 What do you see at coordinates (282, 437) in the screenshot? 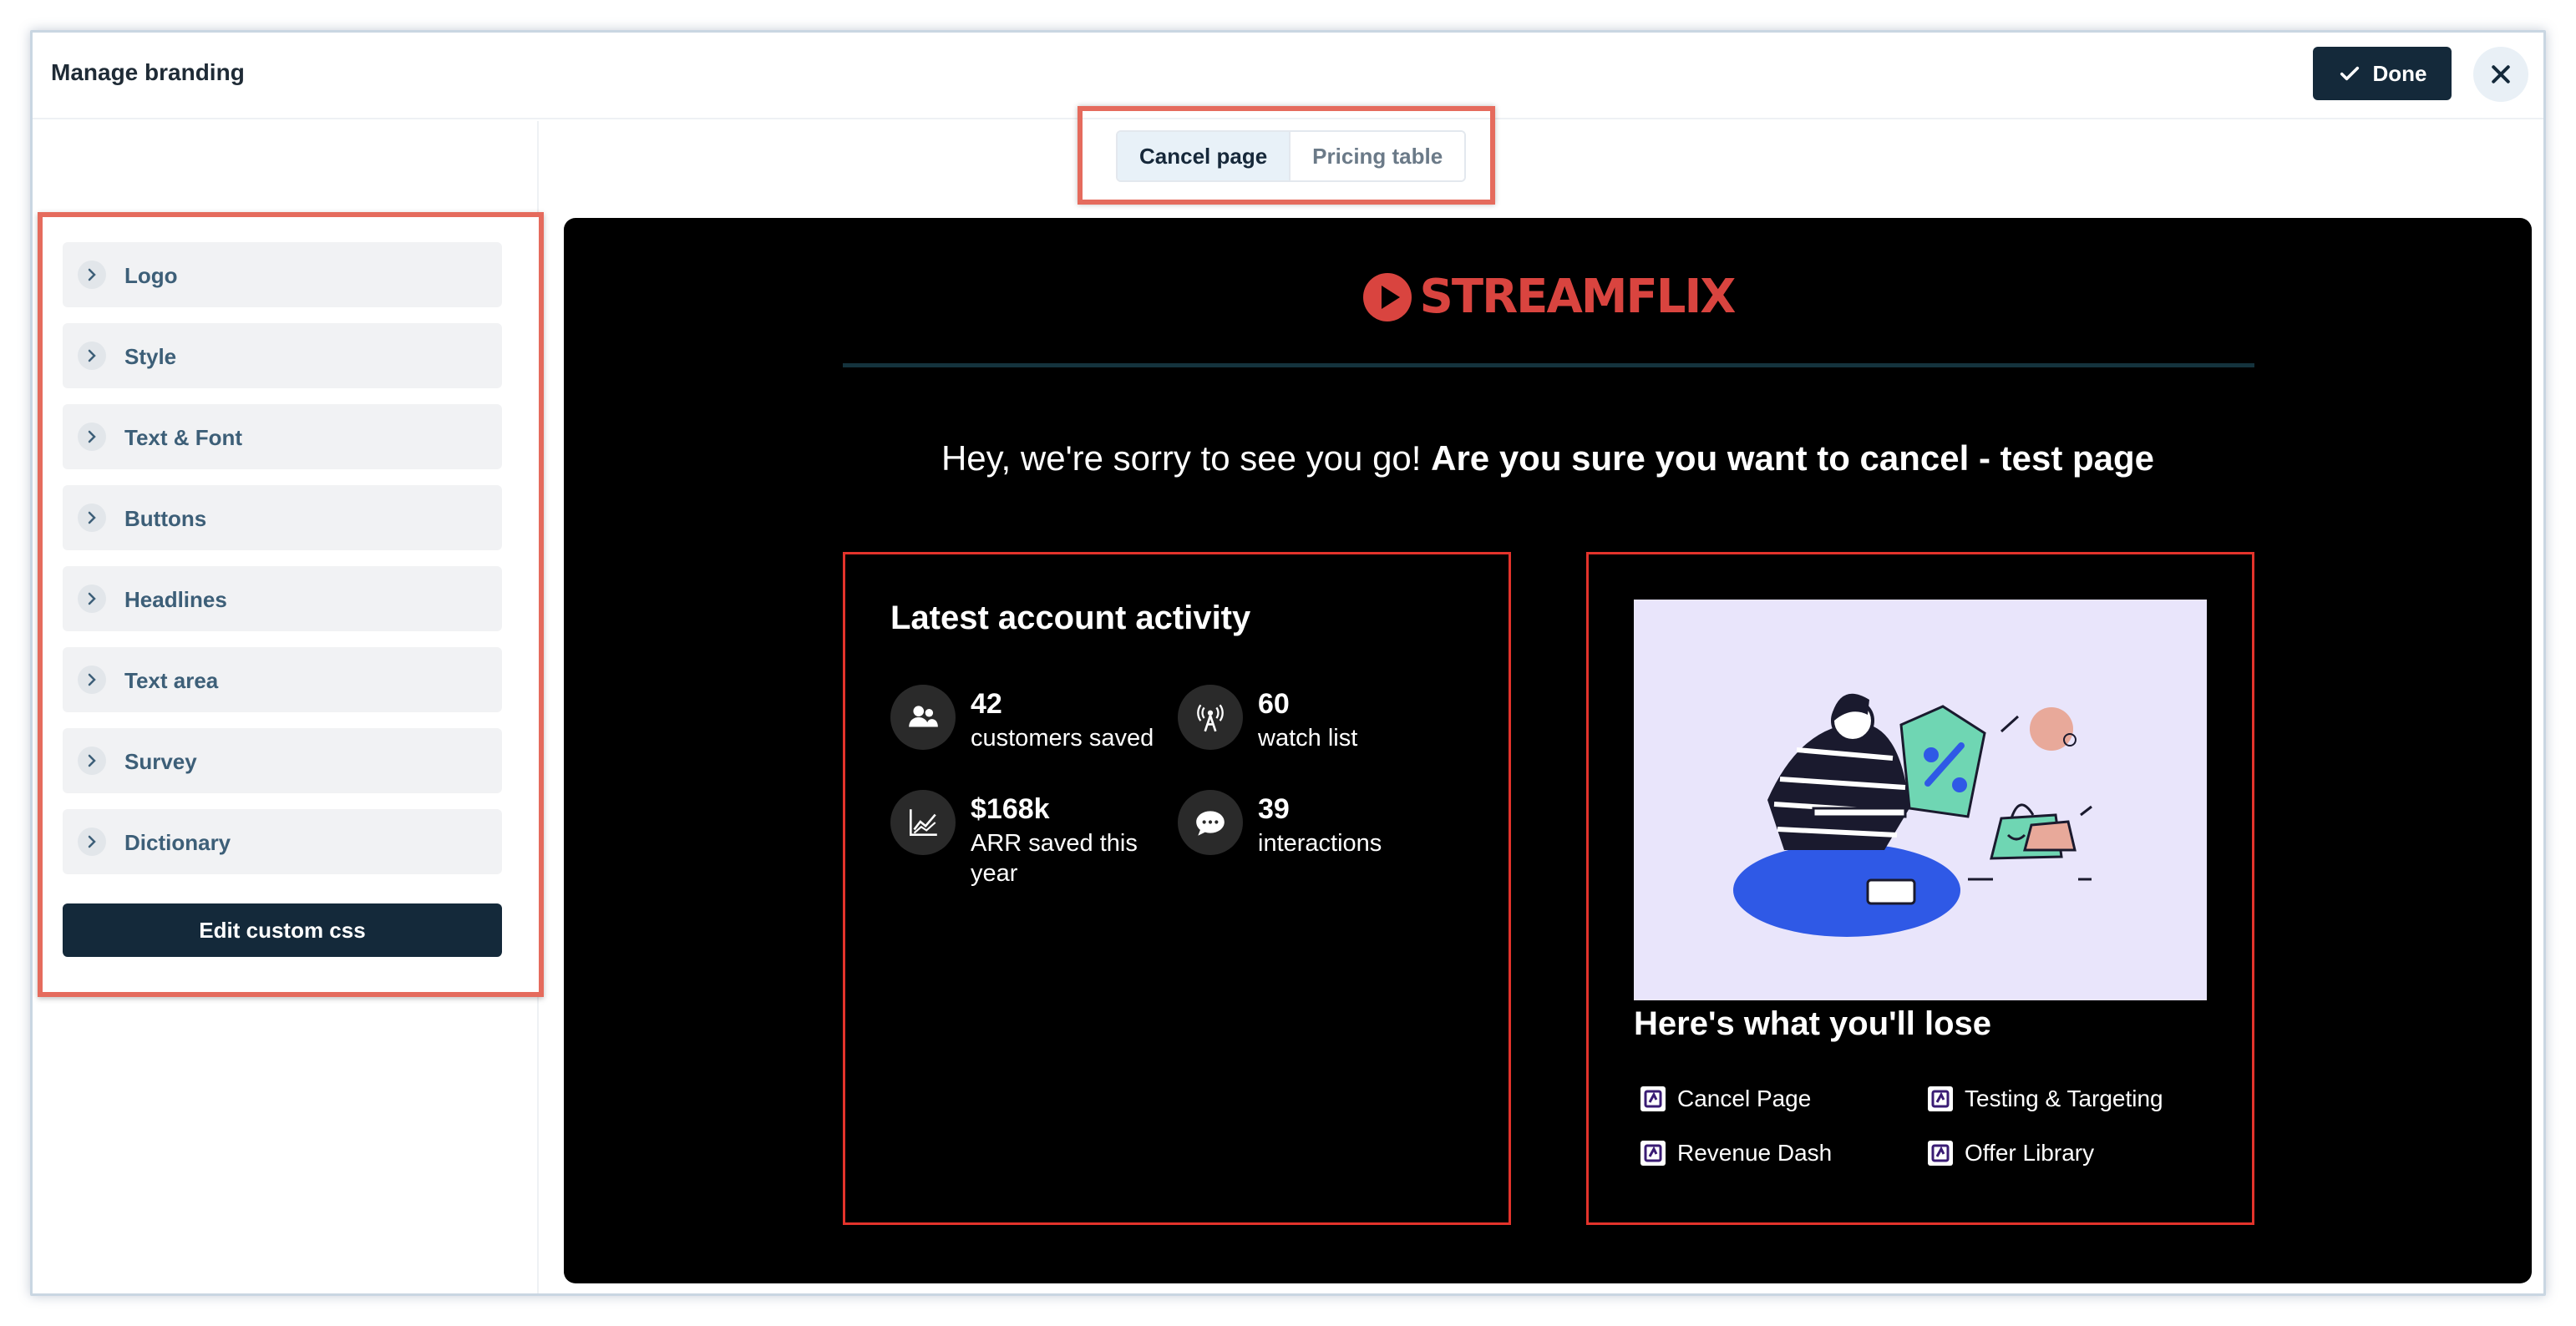
I see `sidebar-item-text-font: Text & Font` at bounding box center [282, 437].